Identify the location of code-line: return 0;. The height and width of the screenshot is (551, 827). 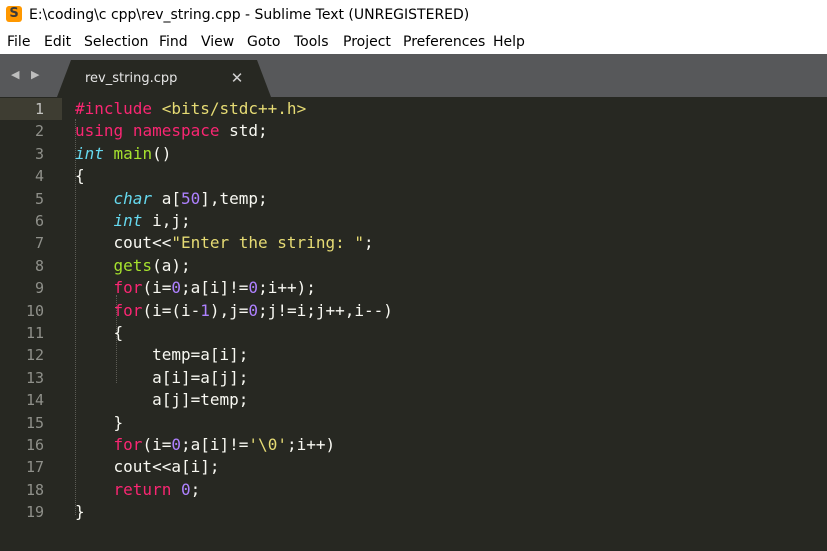
(138, 490).